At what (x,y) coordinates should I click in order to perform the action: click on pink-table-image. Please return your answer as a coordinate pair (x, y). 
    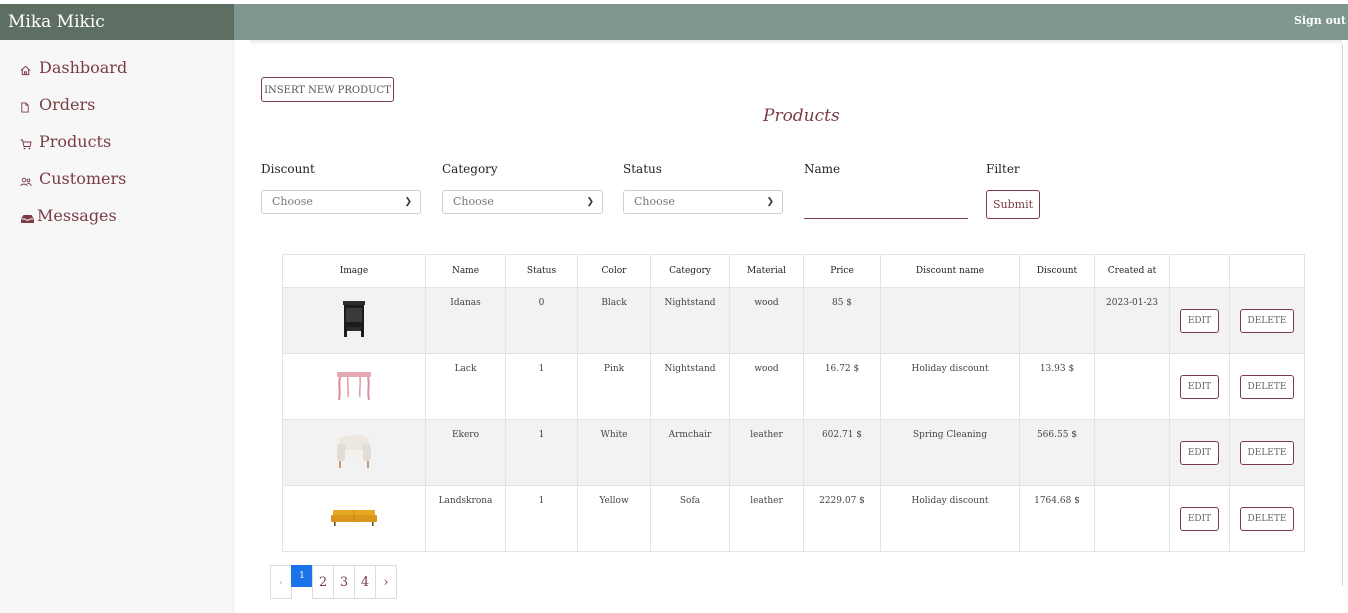
    Looking at the image, I should click on (354, 386).